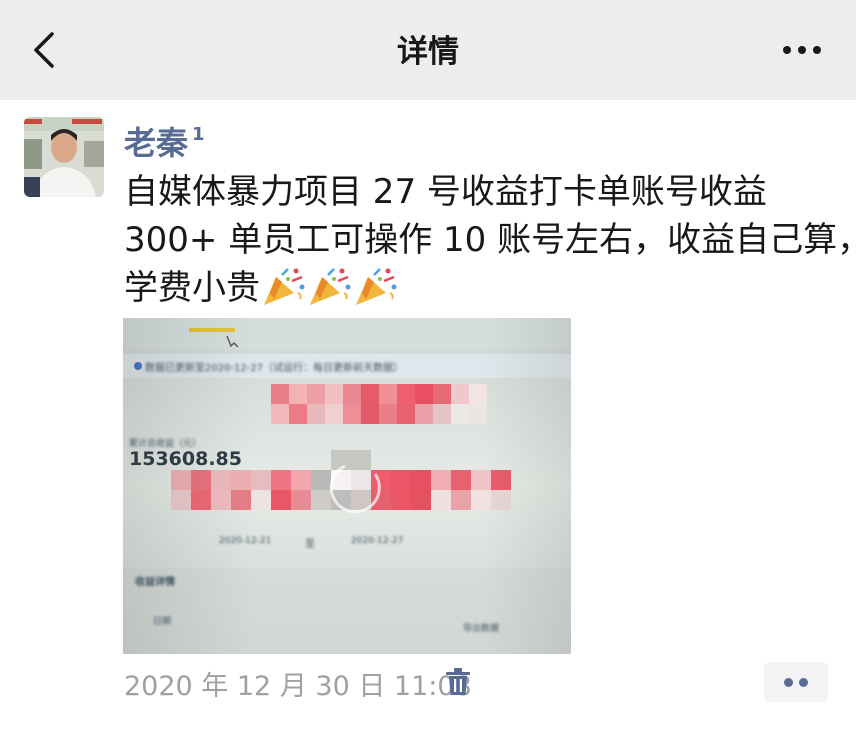 The height and width of the screenshot is (748, 856). I want to click on comment-like-button, so click(796, 682).